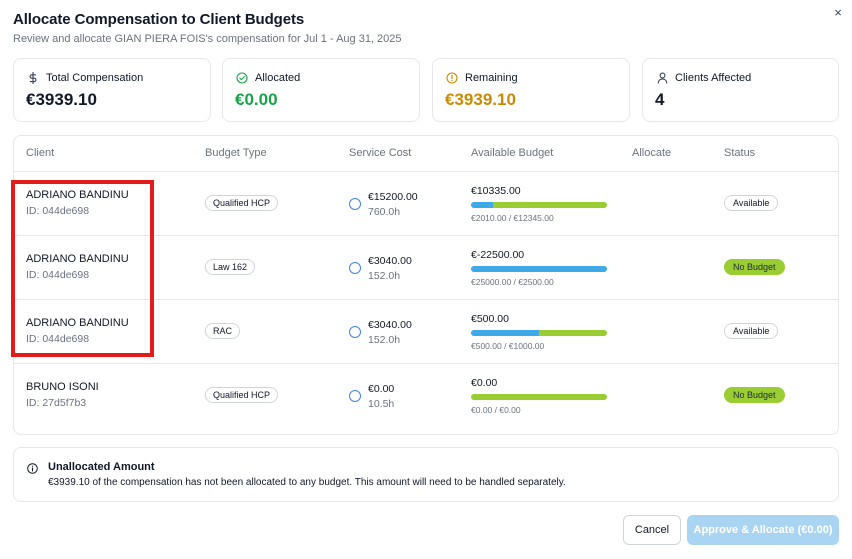  Describe the element at coordinates (498, 255) in the screenshot. I see `available-budget: €-22500.00` at that location.